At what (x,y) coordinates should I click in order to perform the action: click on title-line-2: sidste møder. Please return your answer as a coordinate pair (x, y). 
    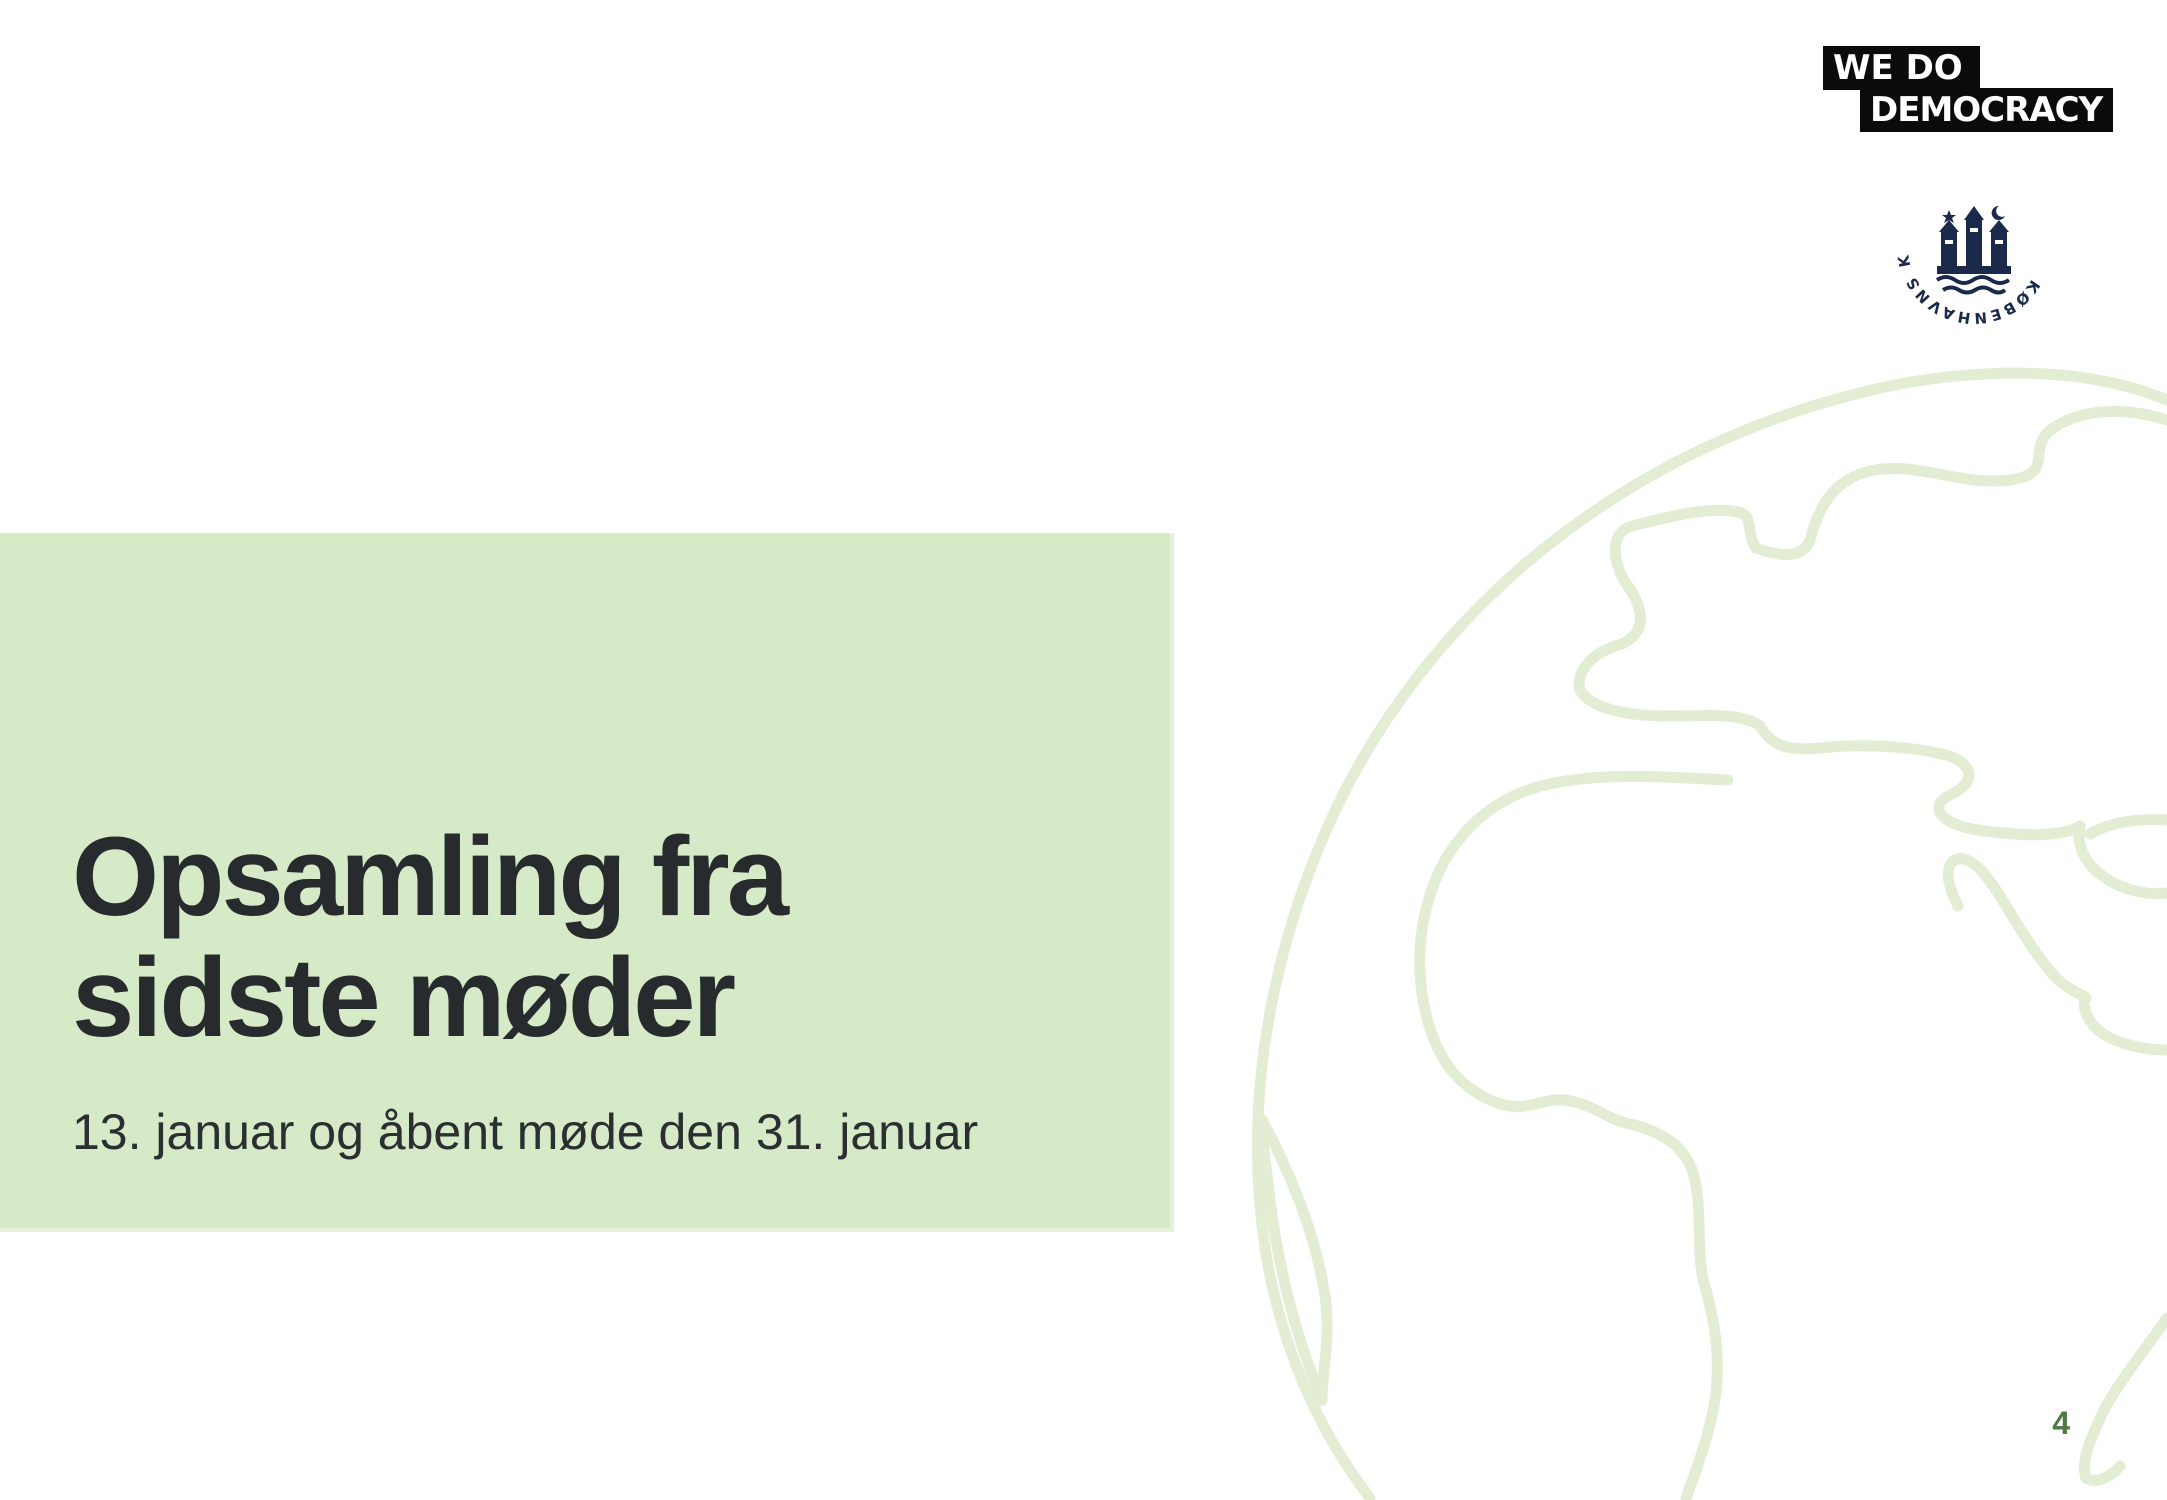
    Looking at the image, I should click on (404, 997).